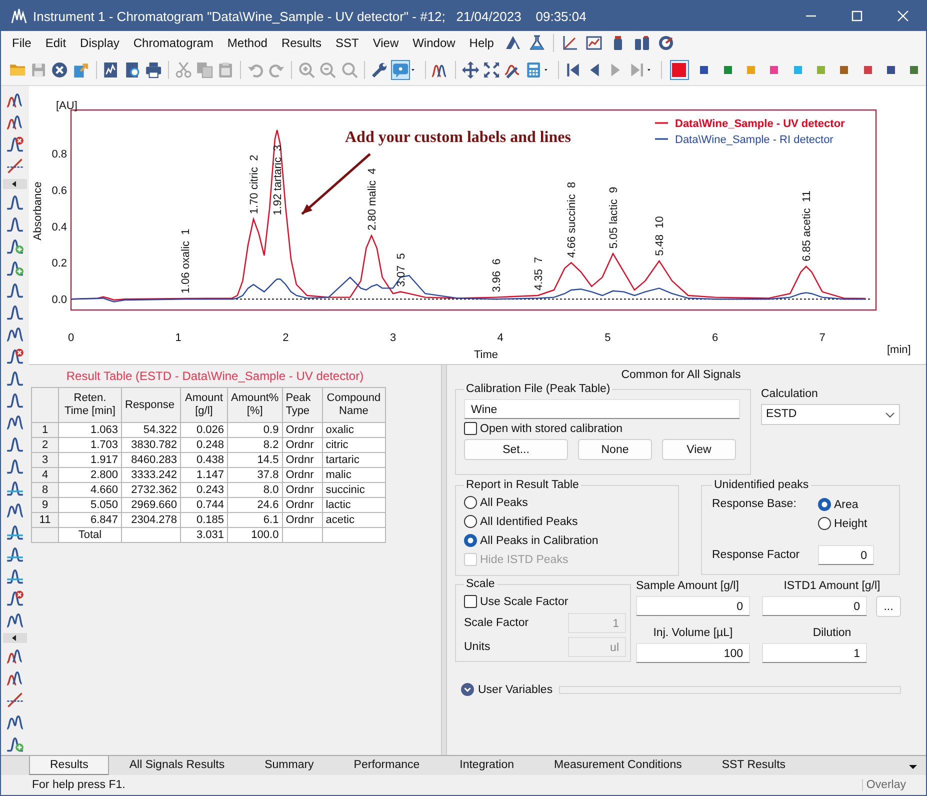 The image size is (927, 796). Describe the element at coordinates (693, 653) in the screenshot. I see `amount-field: 100` at that location.